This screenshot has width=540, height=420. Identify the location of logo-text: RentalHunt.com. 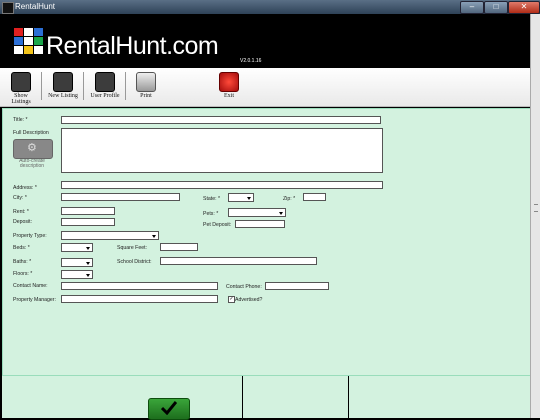
(132, 46).